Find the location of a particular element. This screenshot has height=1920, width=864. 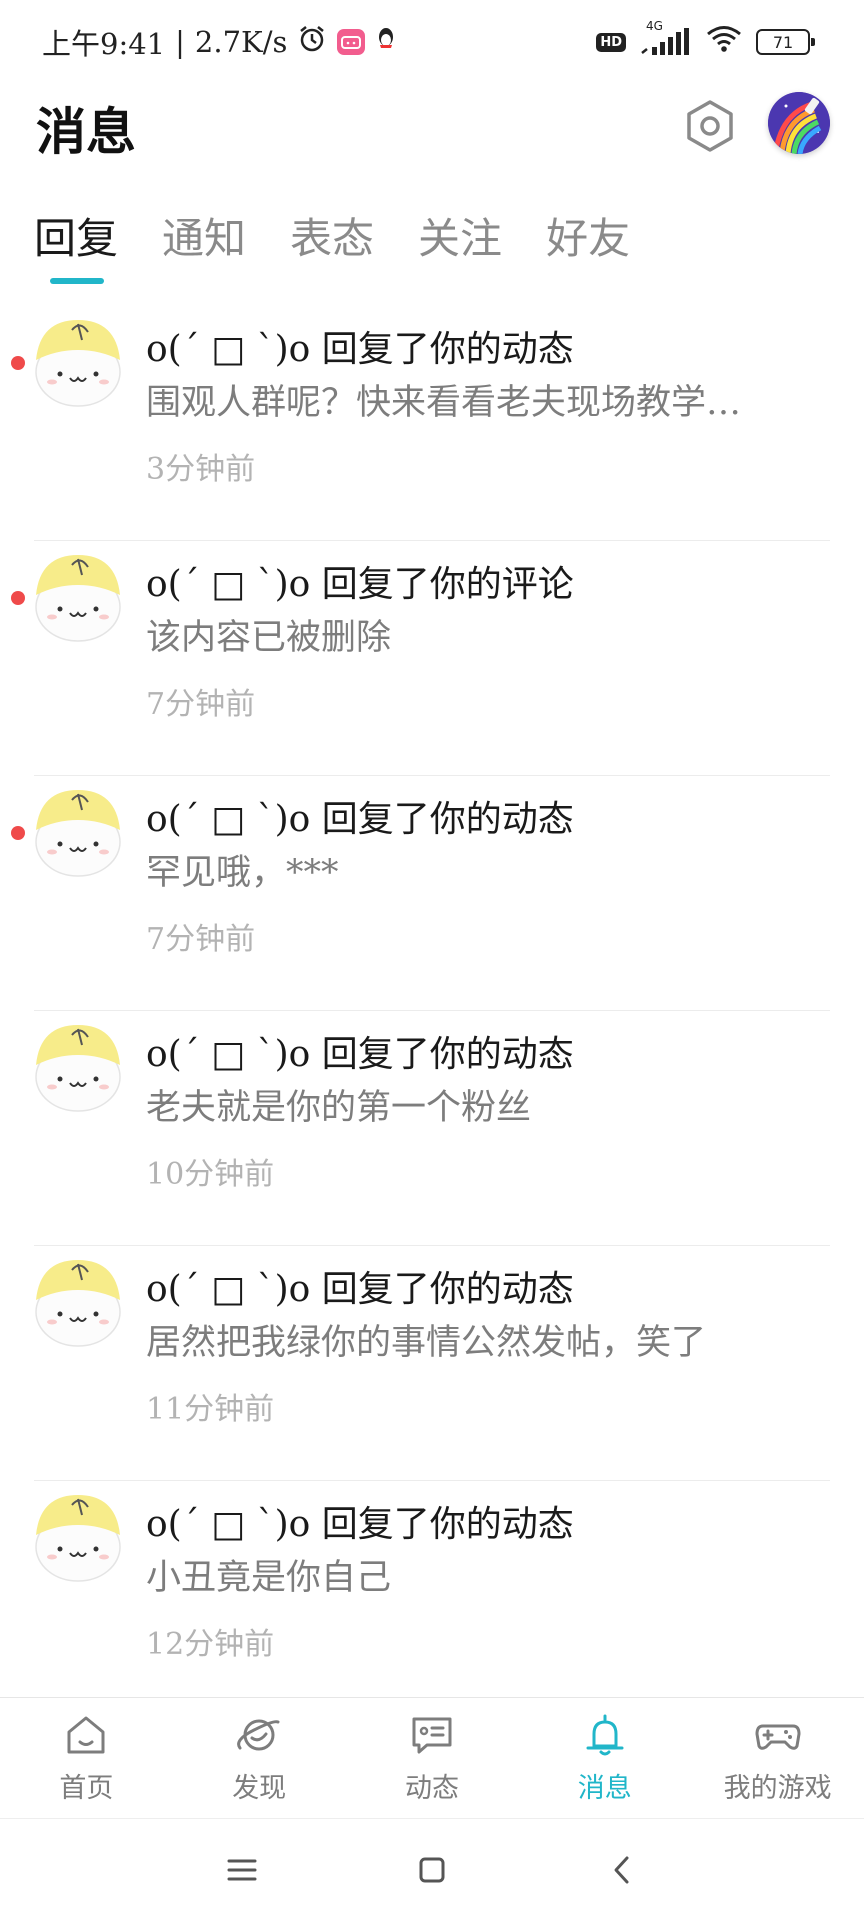

tab-reaction: 表态 is located at coordinates (332, 235).